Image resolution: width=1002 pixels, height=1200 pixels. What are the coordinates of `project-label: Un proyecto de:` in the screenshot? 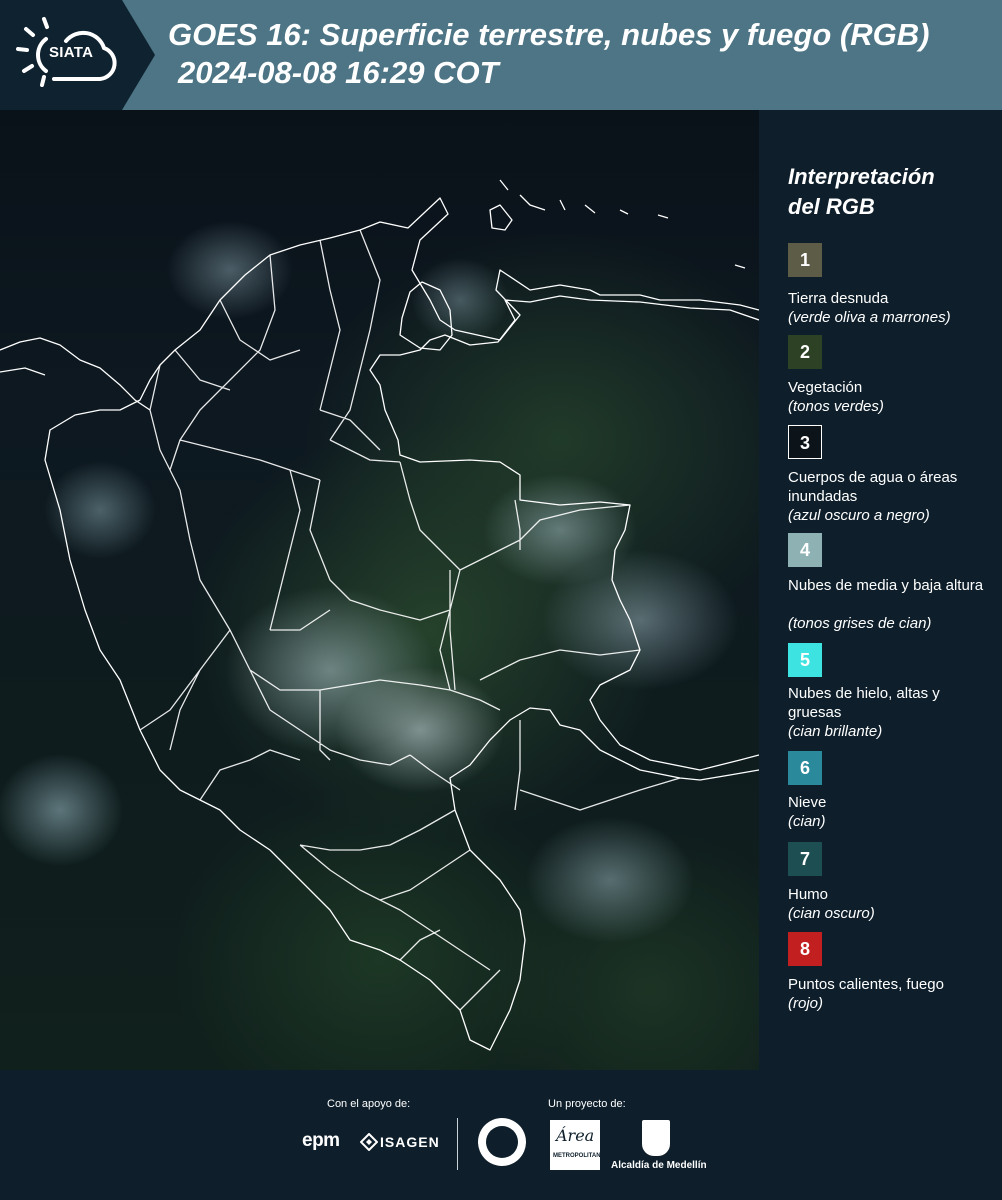 It's located at (587, 1104).